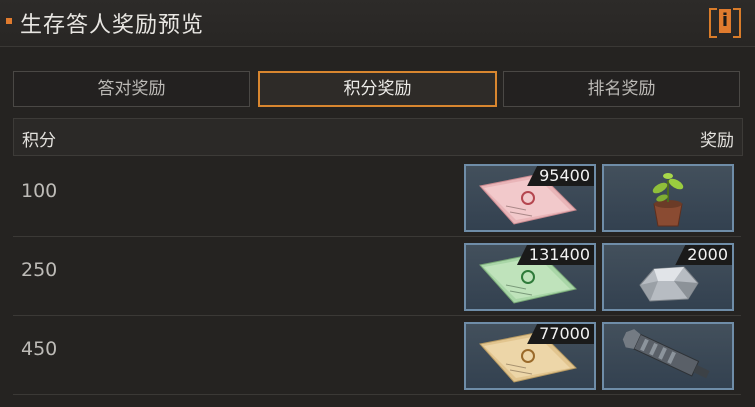 This screenshot has width=755, height=407. I want to click on potted-plant-icon, so click(668, 200).